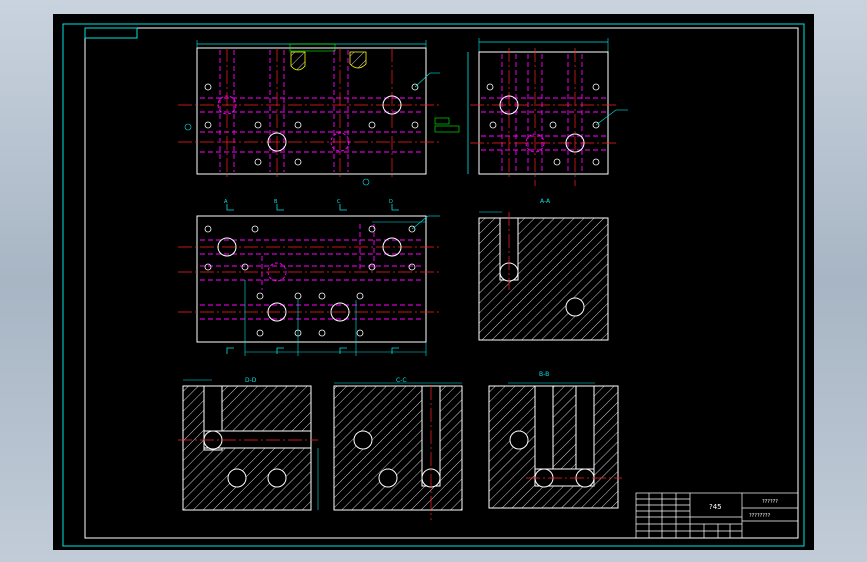 This screenshot has width=867, height=562. I want to click on pocket-right, so click(358, 60).